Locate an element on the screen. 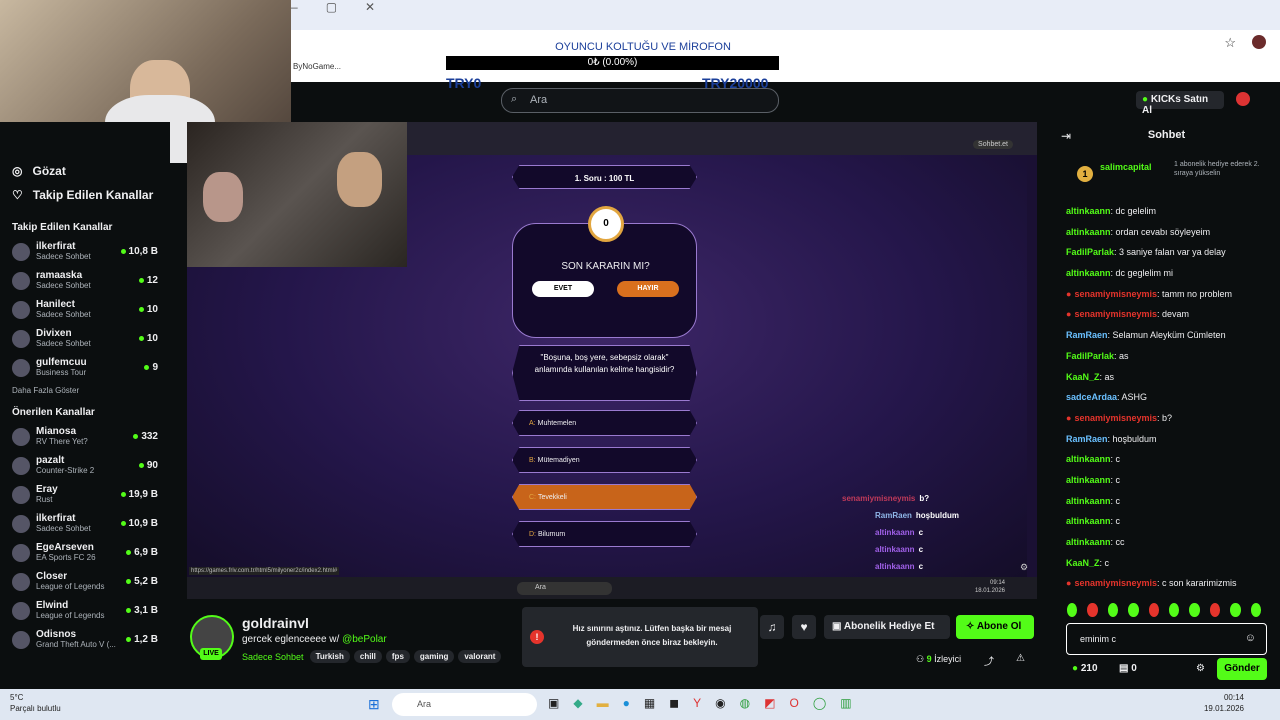  tag-chip: fps is located at coordinates (397, 656).